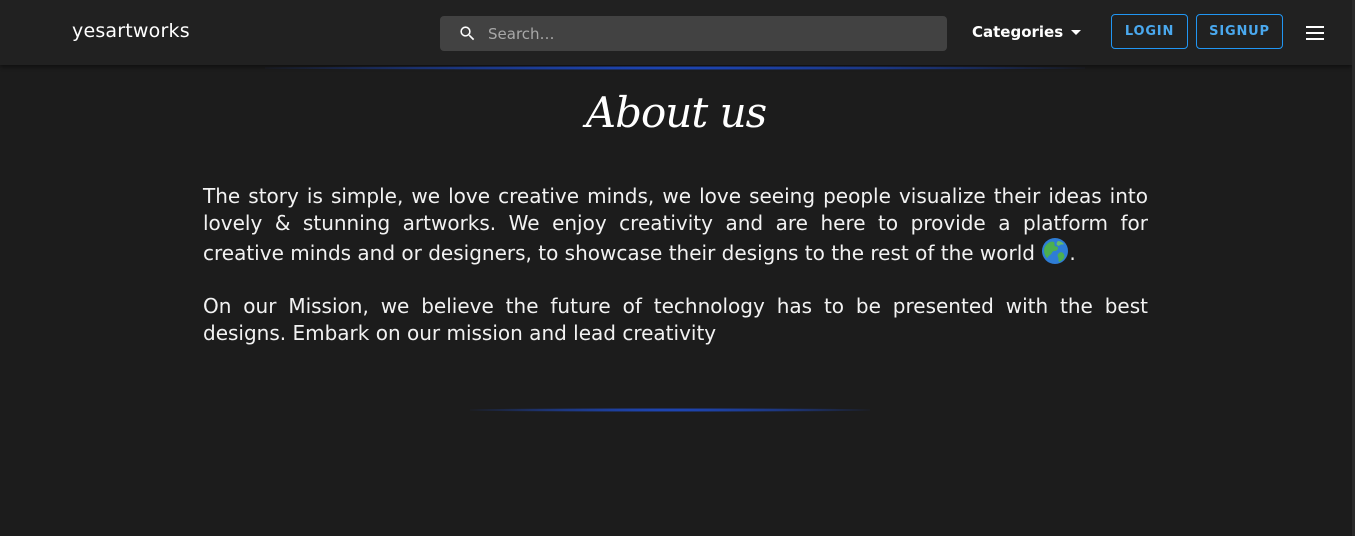 The width and height of the screenshot is (1355, 536). I want to click on hamburger-menu-icon, so click(1315, 33).